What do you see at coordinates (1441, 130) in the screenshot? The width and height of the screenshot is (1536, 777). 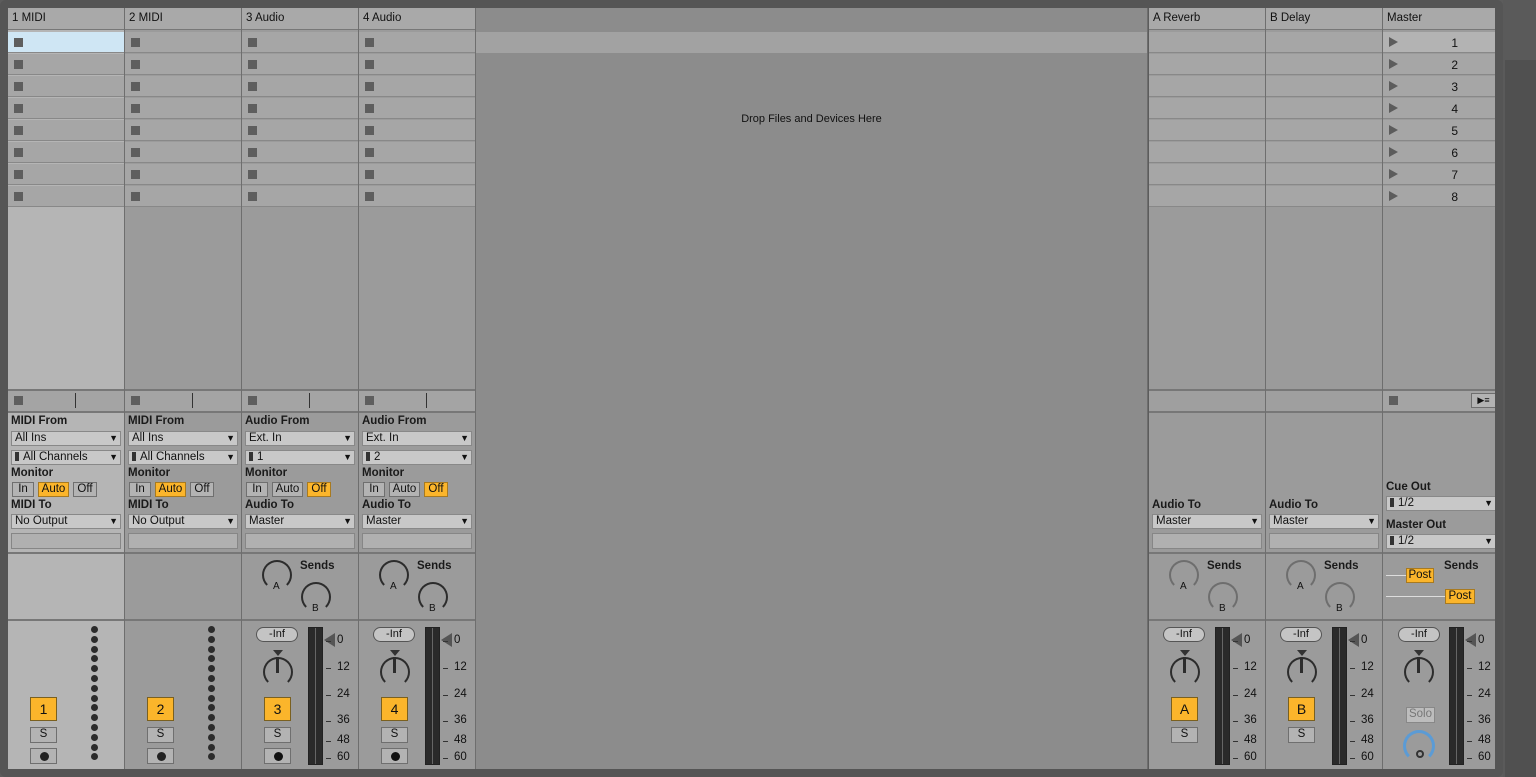 I see `scene-launch-5: 5` at bounding box center [1441, 130].